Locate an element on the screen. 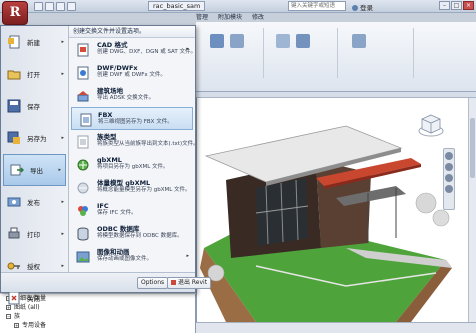  app-menu-item-publish: 发布 ▸ is located at coordinates (34, 202).